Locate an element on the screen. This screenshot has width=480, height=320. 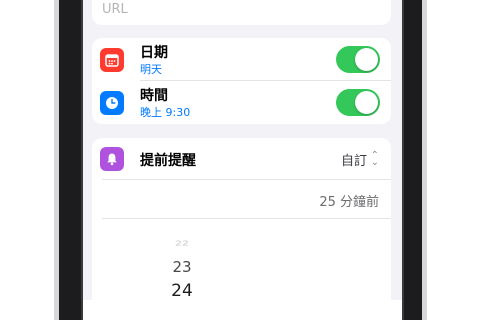
early-reminder-label: 提前提醒 is located at coordinates (168, 161).